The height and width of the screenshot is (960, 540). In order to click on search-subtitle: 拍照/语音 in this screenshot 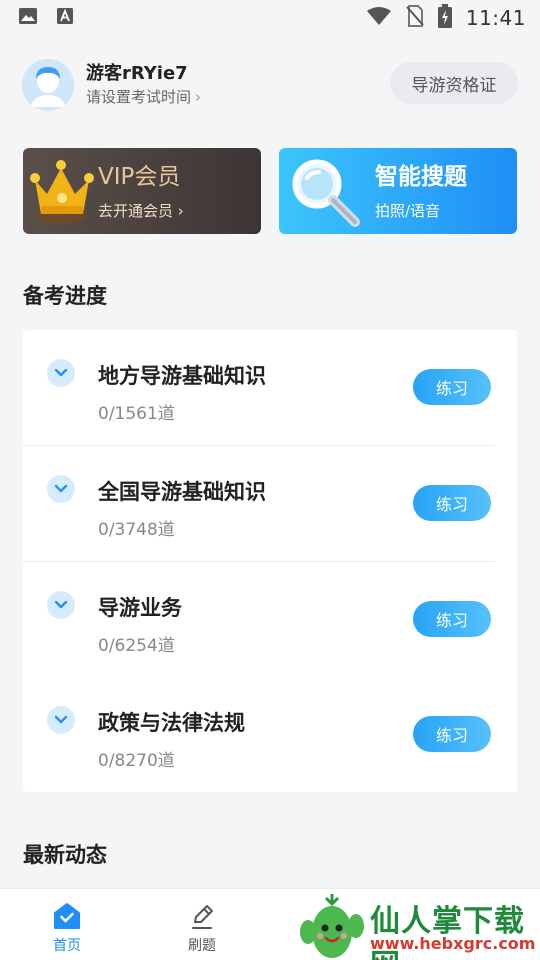, I will do `click(408, 211)`.